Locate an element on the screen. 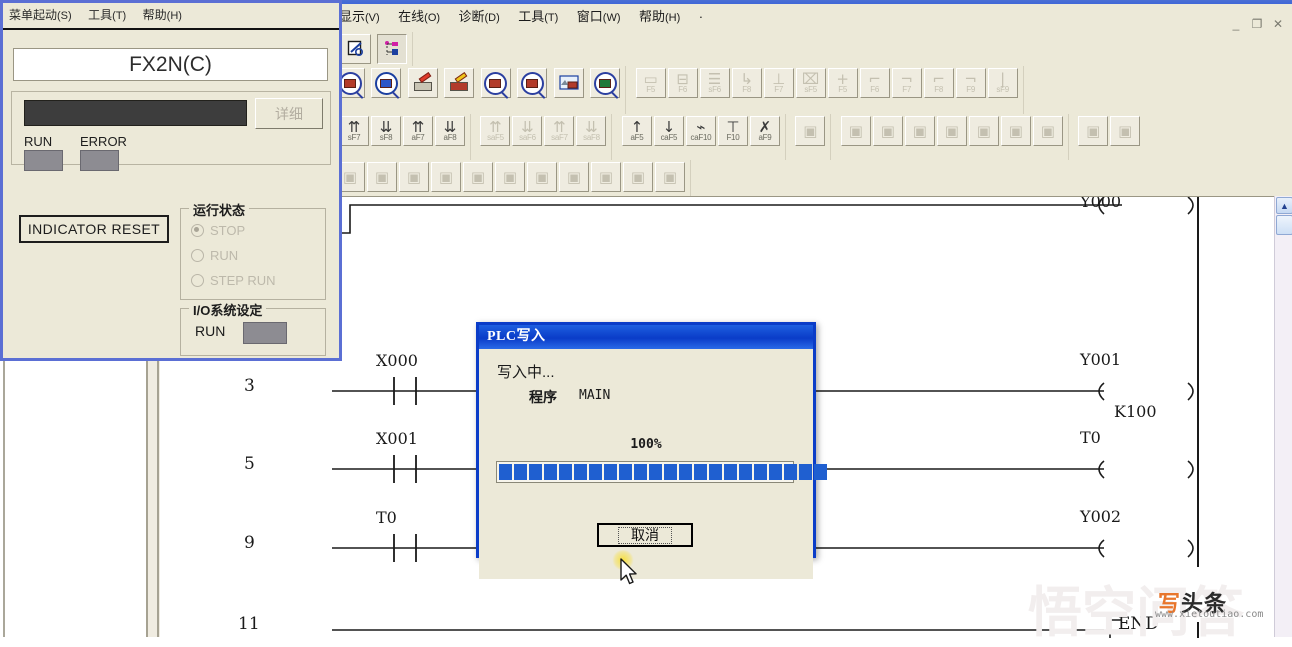  scrollbar-thumb is located at coordinates (1284, 225).